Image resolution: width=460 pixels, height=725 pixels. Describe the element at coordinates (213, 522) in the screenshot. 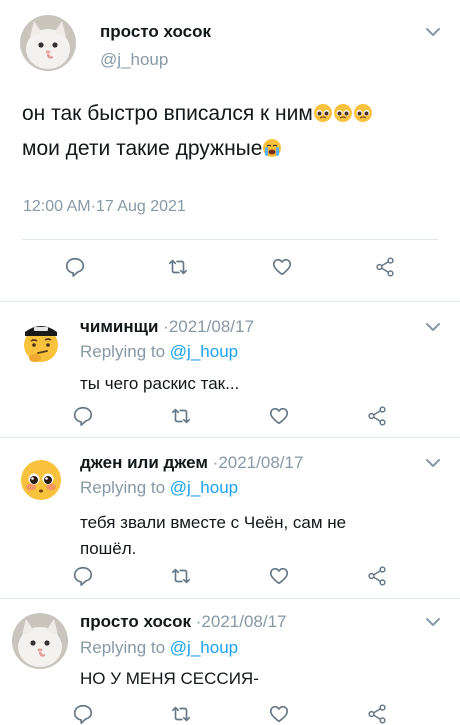

I see `reply-text-line1: тебя звали вместе с Чеён, сам не` at that location.